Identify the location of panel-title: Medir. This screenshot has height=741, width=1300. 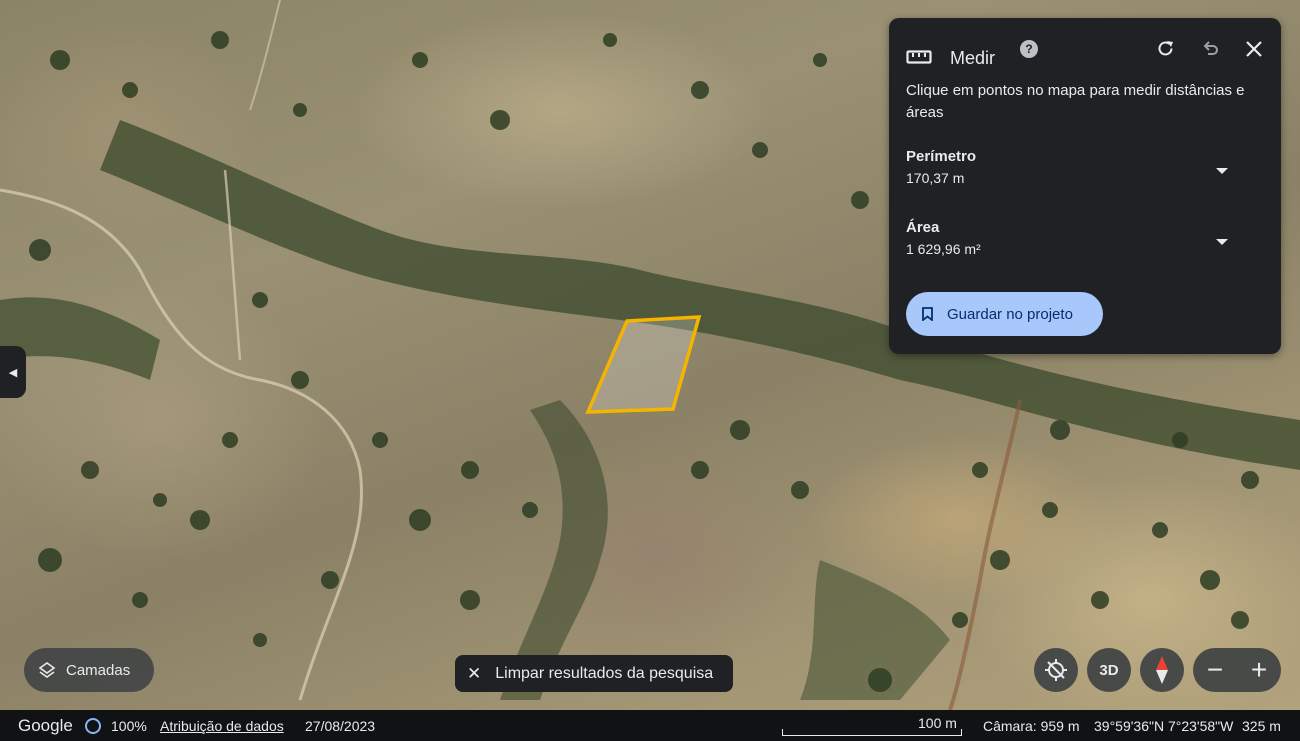
(973, 58).